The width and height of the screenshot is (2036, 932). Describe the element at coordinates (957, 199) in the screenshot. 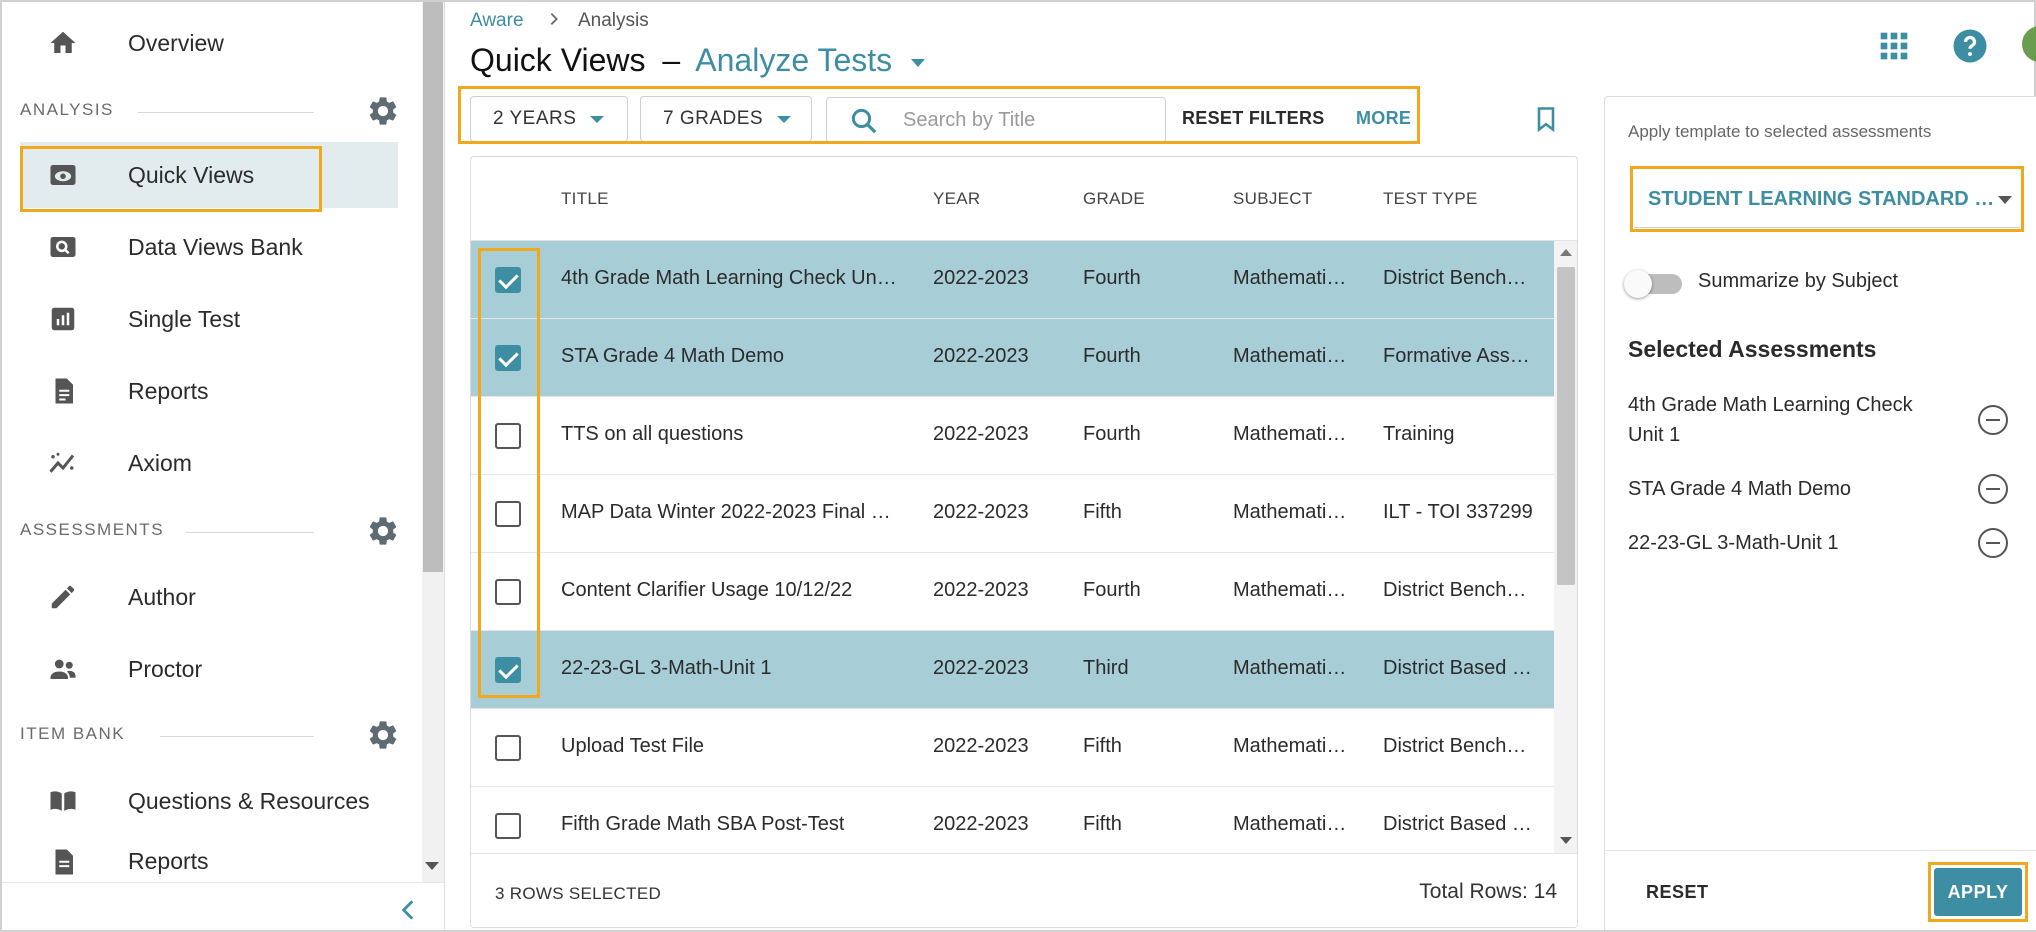

I see `column-header-year: YEAR` at that location.